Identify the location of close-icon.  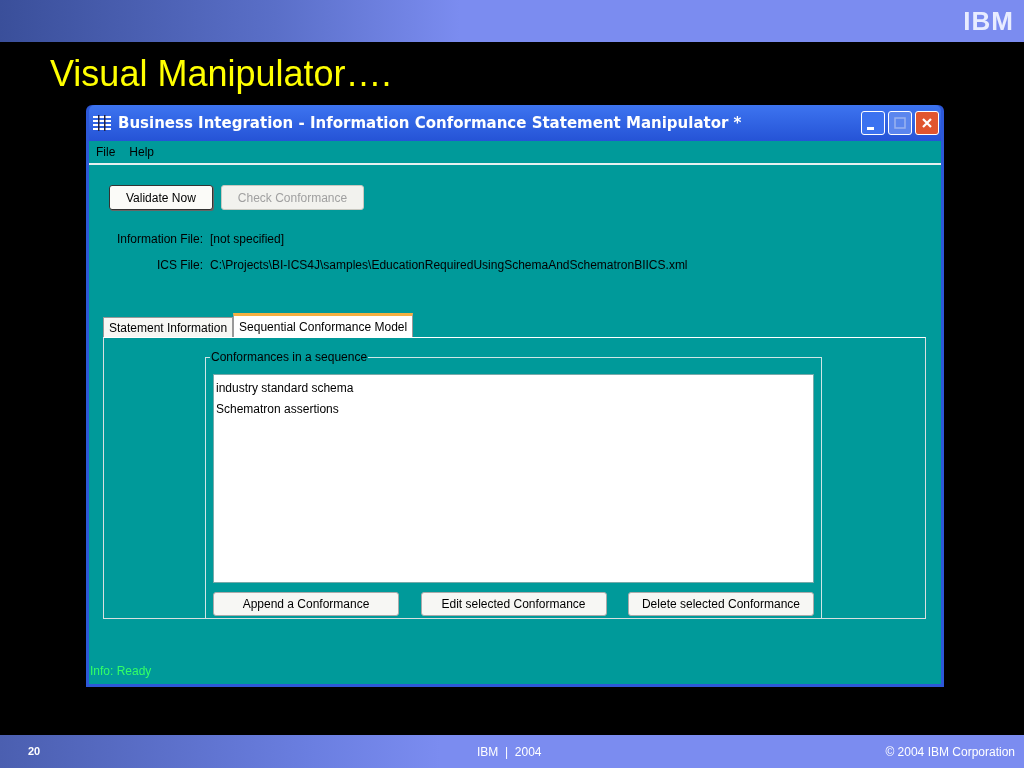
(927, 123).